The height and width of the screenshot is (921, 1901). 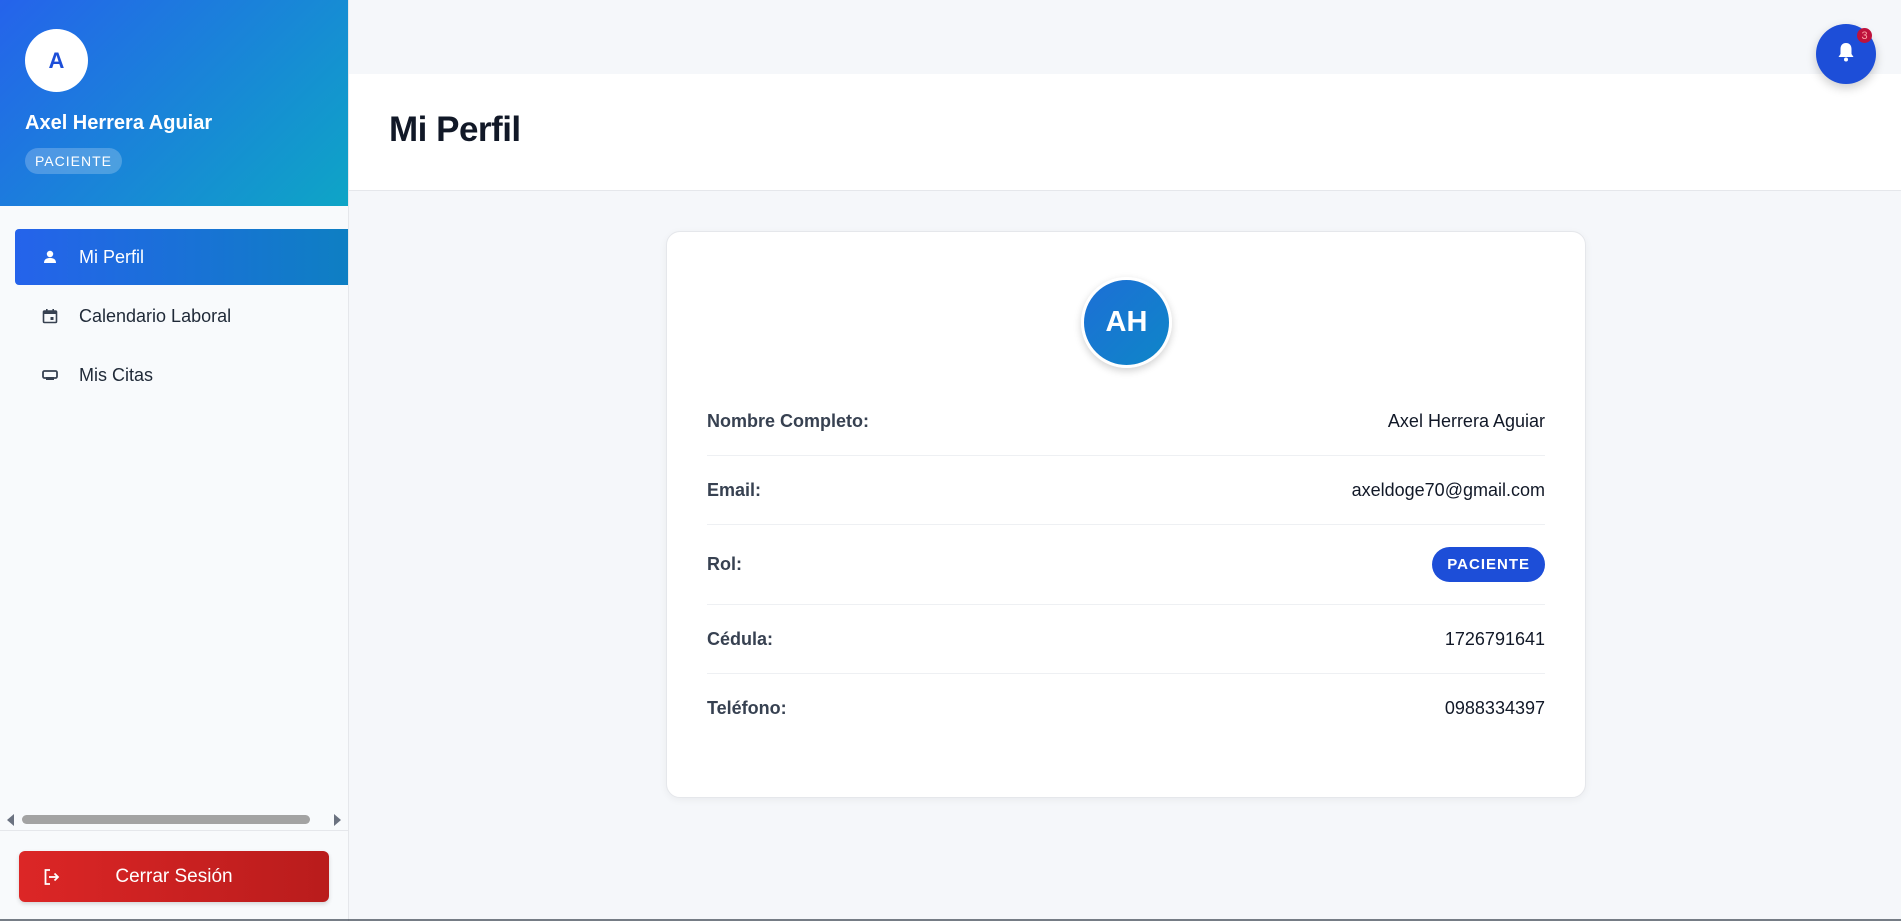 I want to click on logout-area: Cerrar Sesión, so click(x=174, y=875).